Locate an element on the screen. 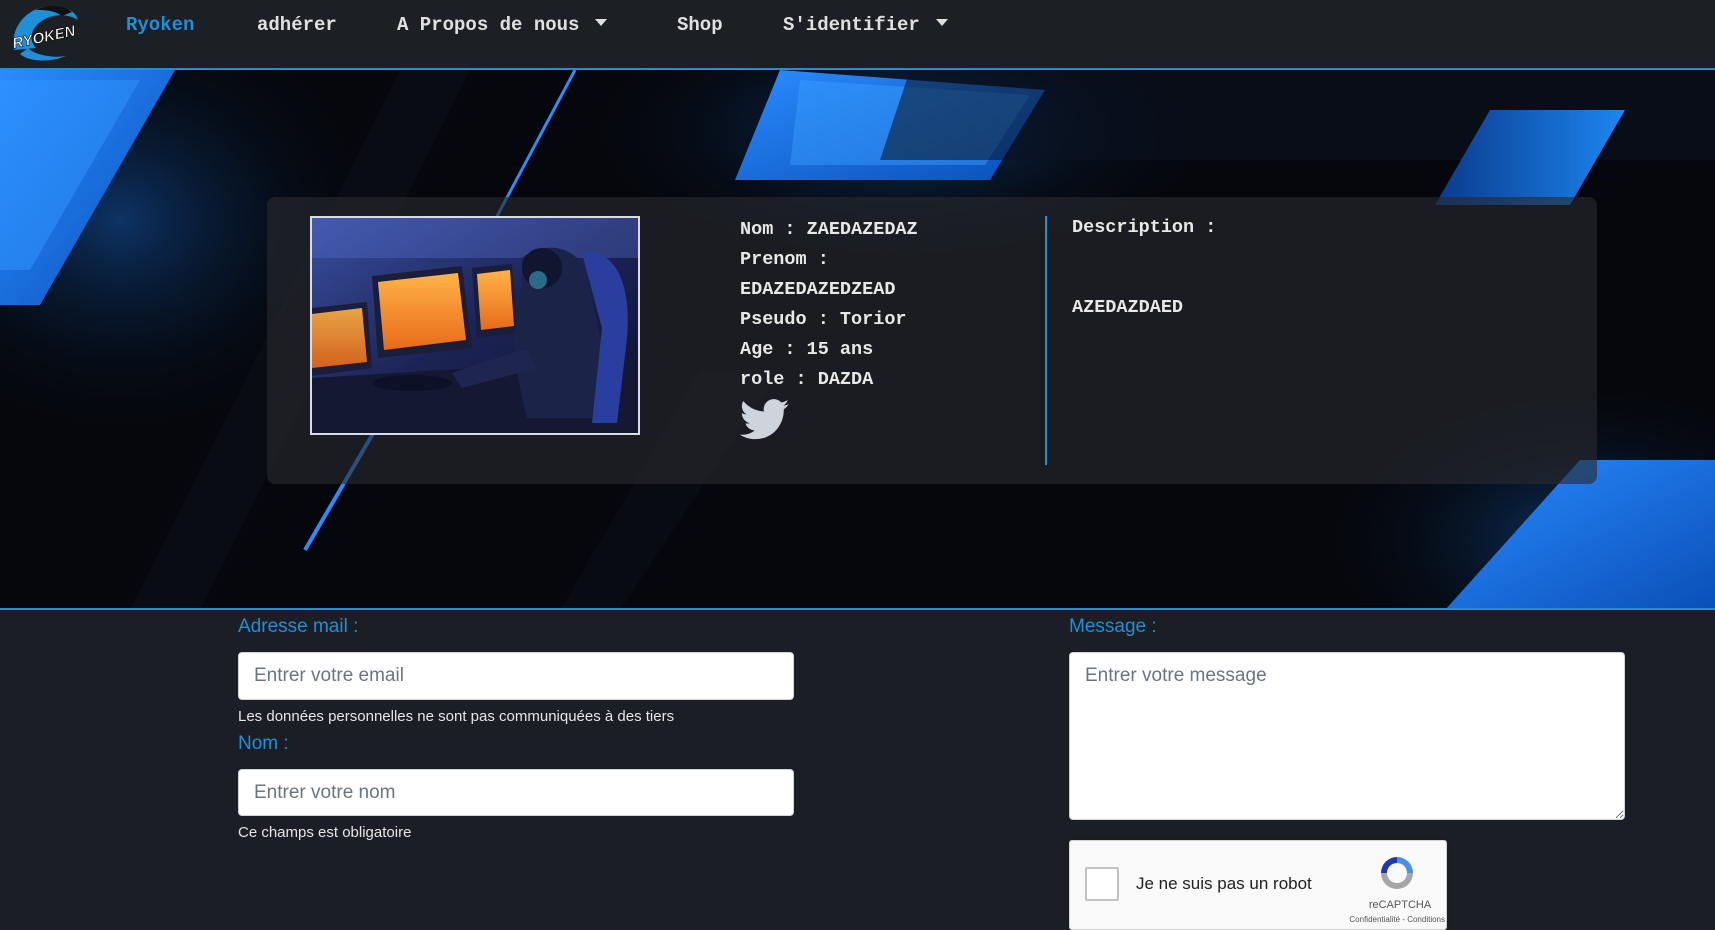  recaptcha-brand: reCAPTCHA is located at coordinates (1400, 905).